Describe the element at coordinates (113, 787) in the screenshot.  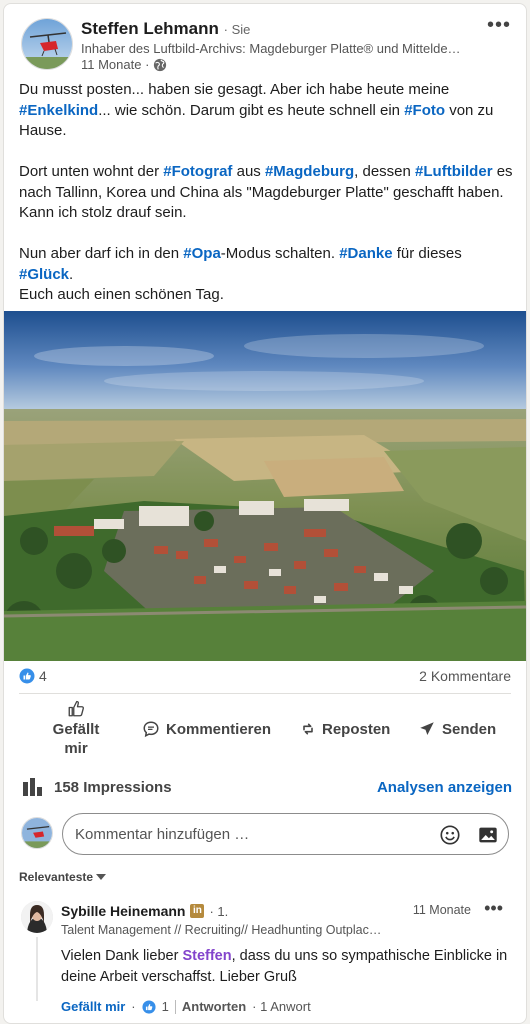
I see `impressions-label: 158 Impressions` at that location.